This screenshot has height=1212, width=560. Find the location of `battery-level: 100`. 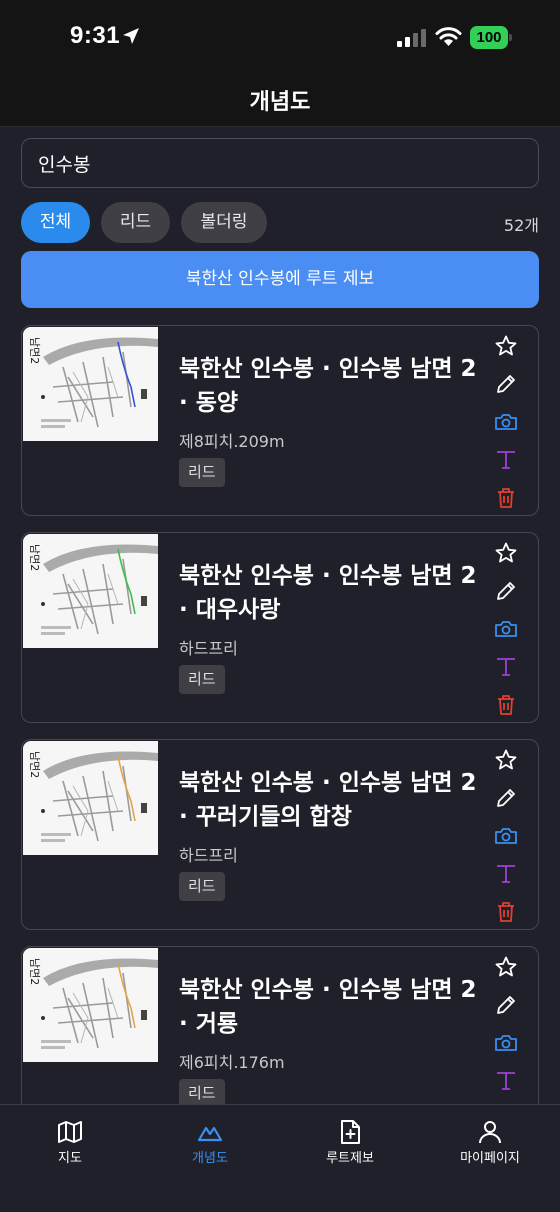

battery-level: 100 is located at coordinates (489, 37).